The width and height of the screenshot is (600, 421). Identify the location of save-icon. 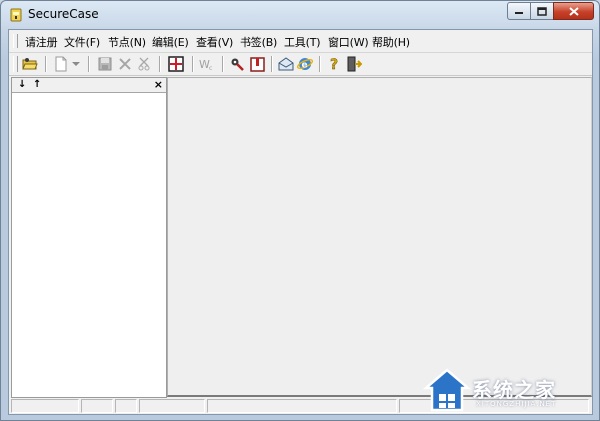
(105, 64).